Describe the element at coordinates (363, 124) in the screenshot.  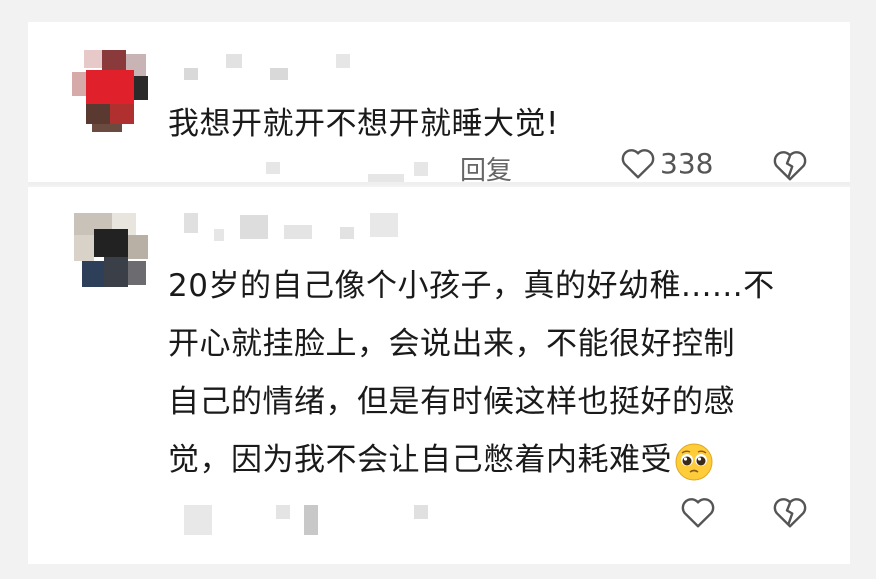
I see `comment-text: 我想开就开不想开就睡大觉!` at that location.